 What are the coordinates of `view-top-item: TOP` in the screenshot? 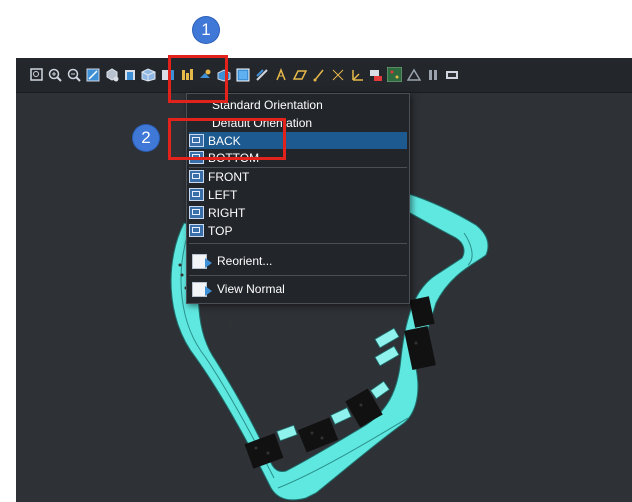 It's located at (298, 230).